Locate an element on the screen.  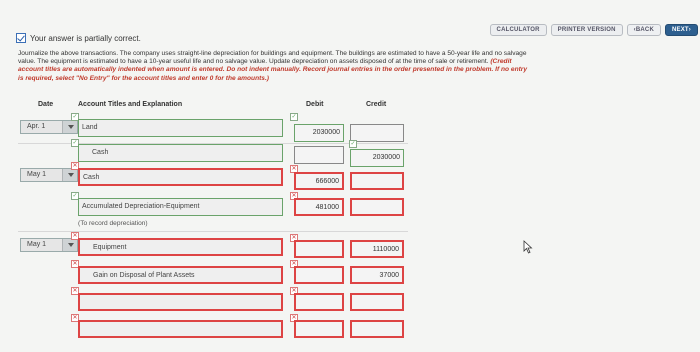
debit-field-row-4: 481000 is located at coordinates (319, 207).